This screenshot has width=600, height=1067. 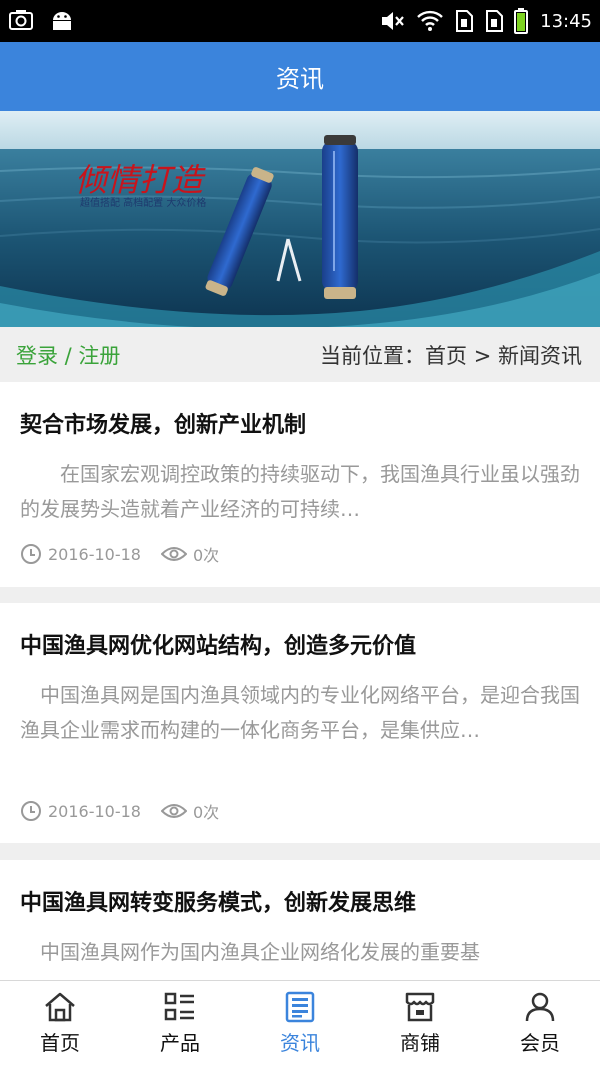 What do you see at coordinates (540, 1043) in the screenshot?
I see `nav-label: 会员` at bounding box center [540, 1043].